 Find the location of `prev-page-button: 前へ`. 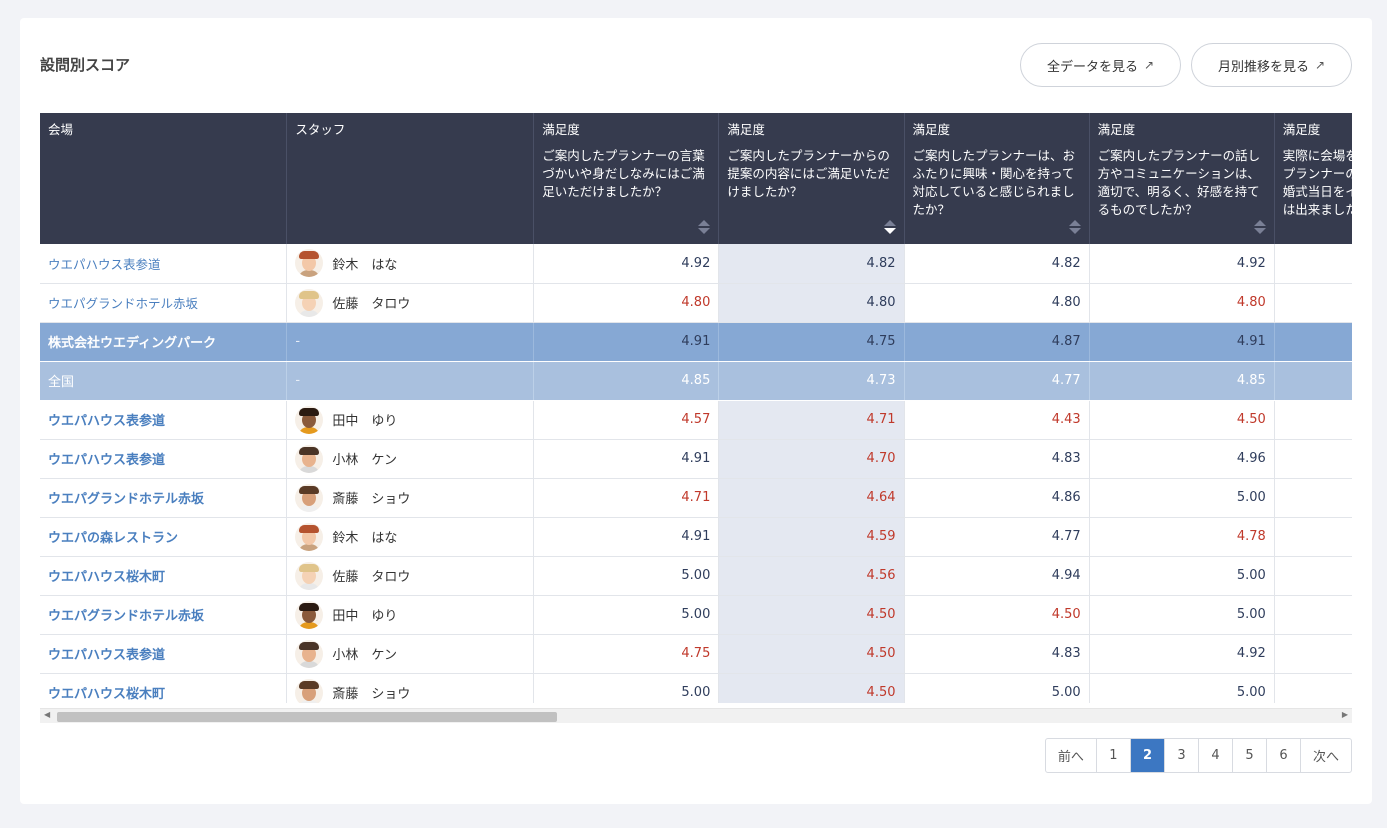

prev-page-button: 前へ is located at coordinates (1071, 755).